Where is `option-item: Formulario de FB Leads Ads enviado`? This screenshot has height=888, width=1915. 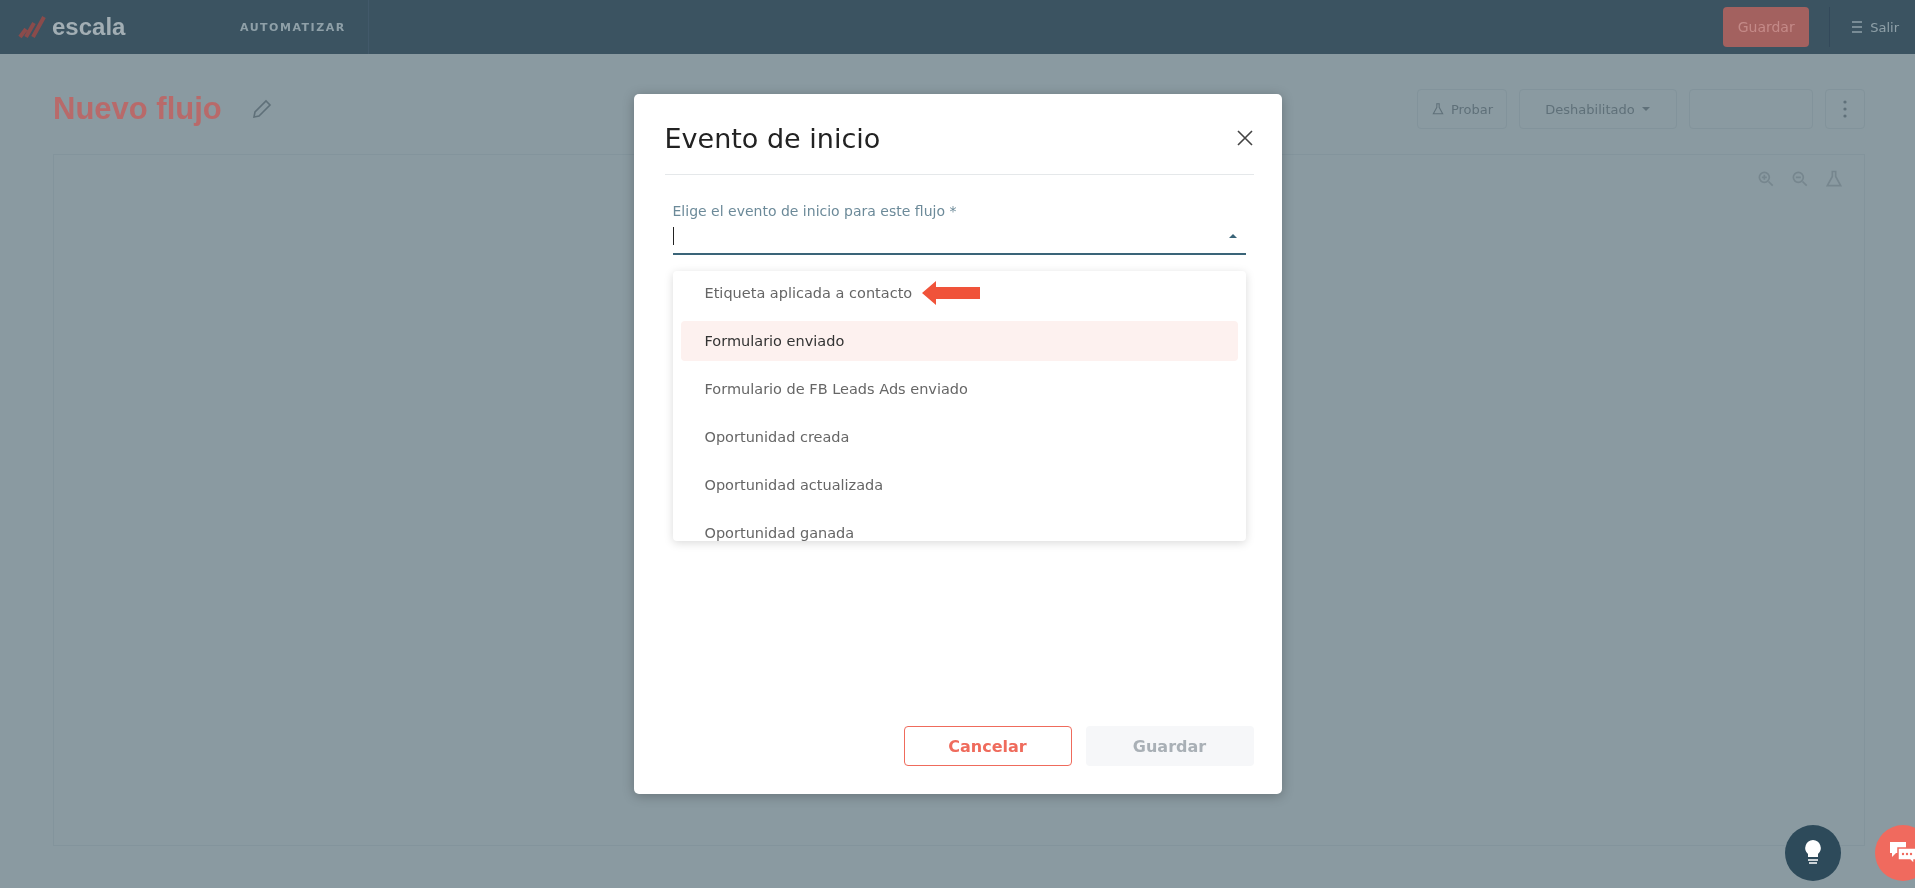
option-item: Formulario de FB Leads Ads enviado is located at coordinates (959, 389).